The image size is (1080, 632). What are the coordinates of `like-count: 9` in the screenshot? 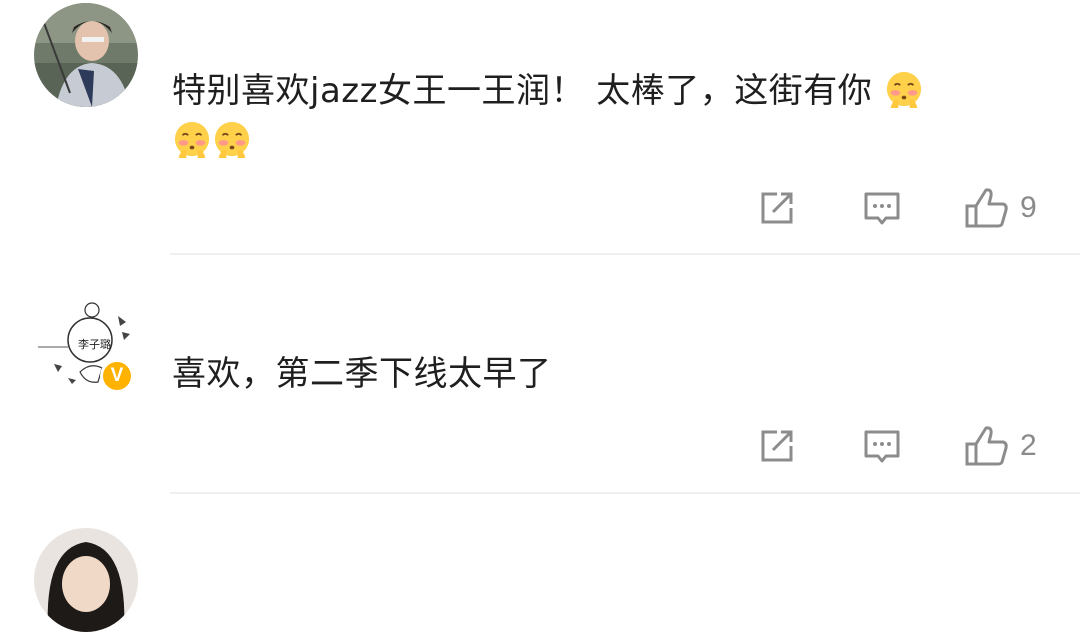 It's located at (1028, 207).